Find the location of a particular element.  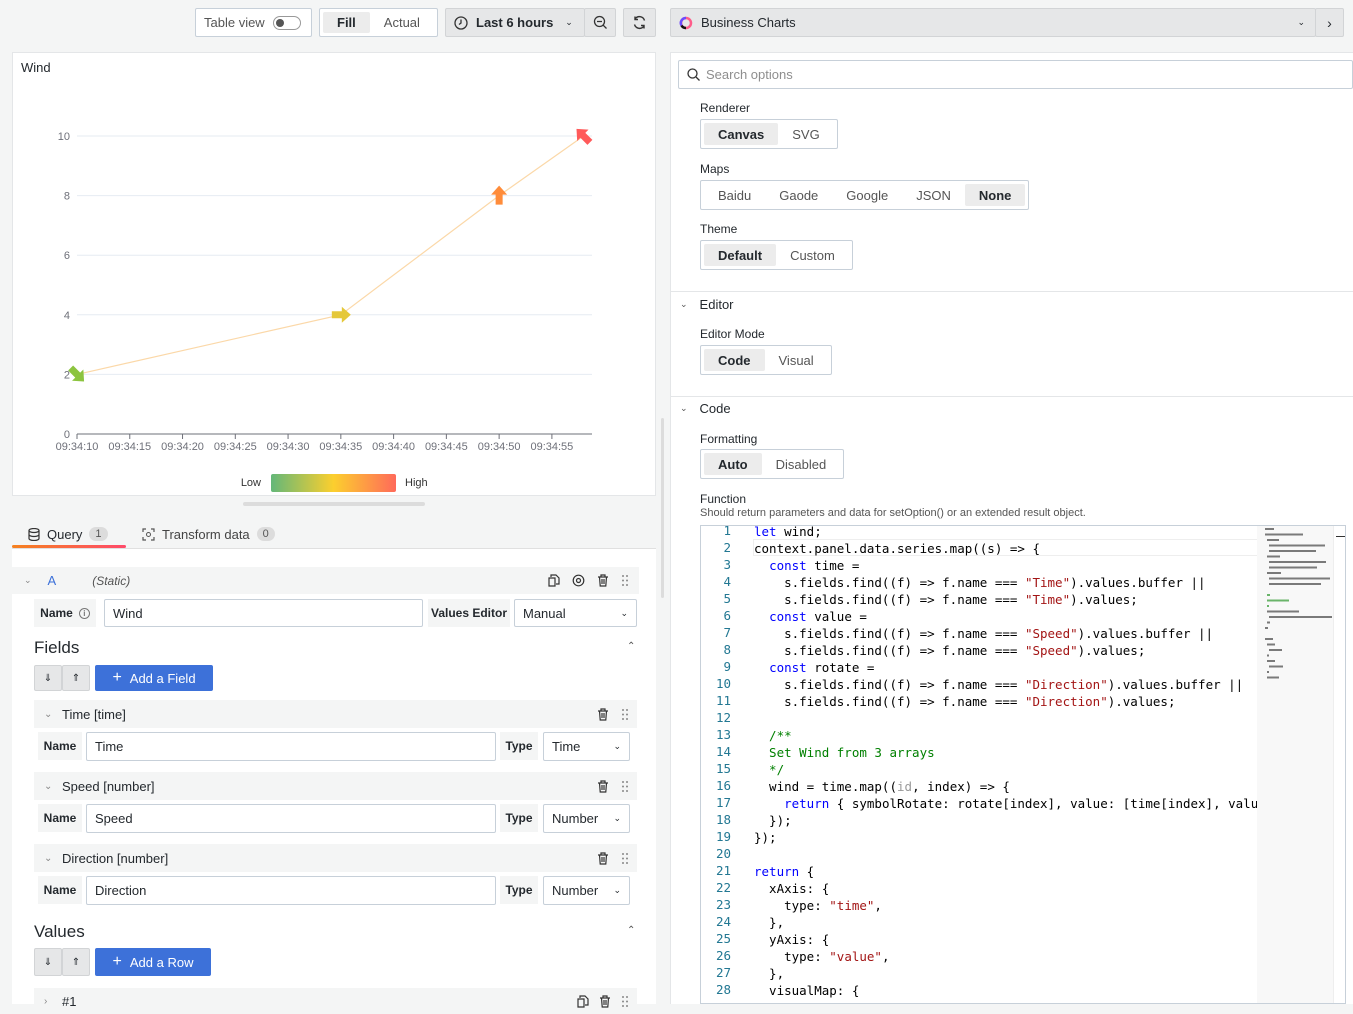

zoom-out-button is located at coordinates (600, 22).